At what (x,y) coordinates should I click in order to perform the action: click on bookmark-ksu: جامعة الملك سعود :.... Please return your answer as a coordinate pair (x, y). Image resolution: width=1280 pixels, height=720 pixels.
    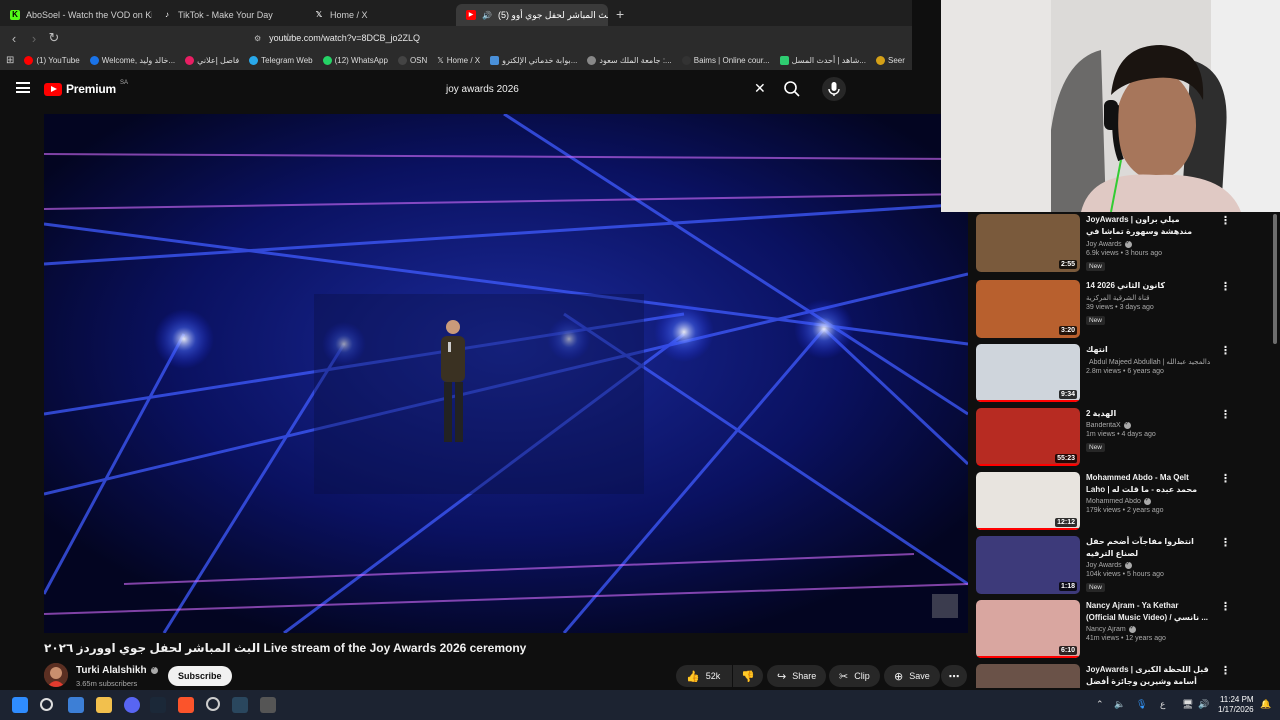
    Looking at the image, I should click on (629, 60).